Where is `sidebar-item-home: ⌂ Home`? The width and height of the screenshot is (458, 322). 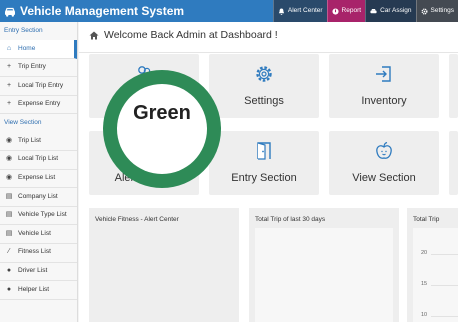
sidebar-item-home: ⌂ Home is located at coordinates (38, 49).